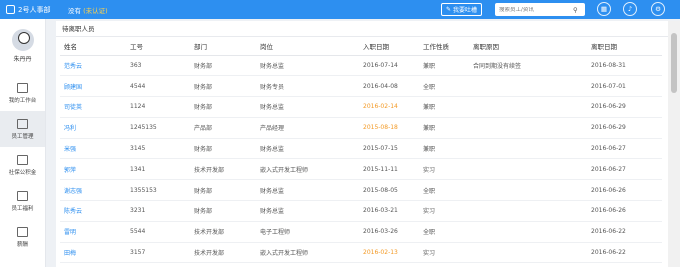  I want to click on column-header: 离职日期, so click(624, 46).